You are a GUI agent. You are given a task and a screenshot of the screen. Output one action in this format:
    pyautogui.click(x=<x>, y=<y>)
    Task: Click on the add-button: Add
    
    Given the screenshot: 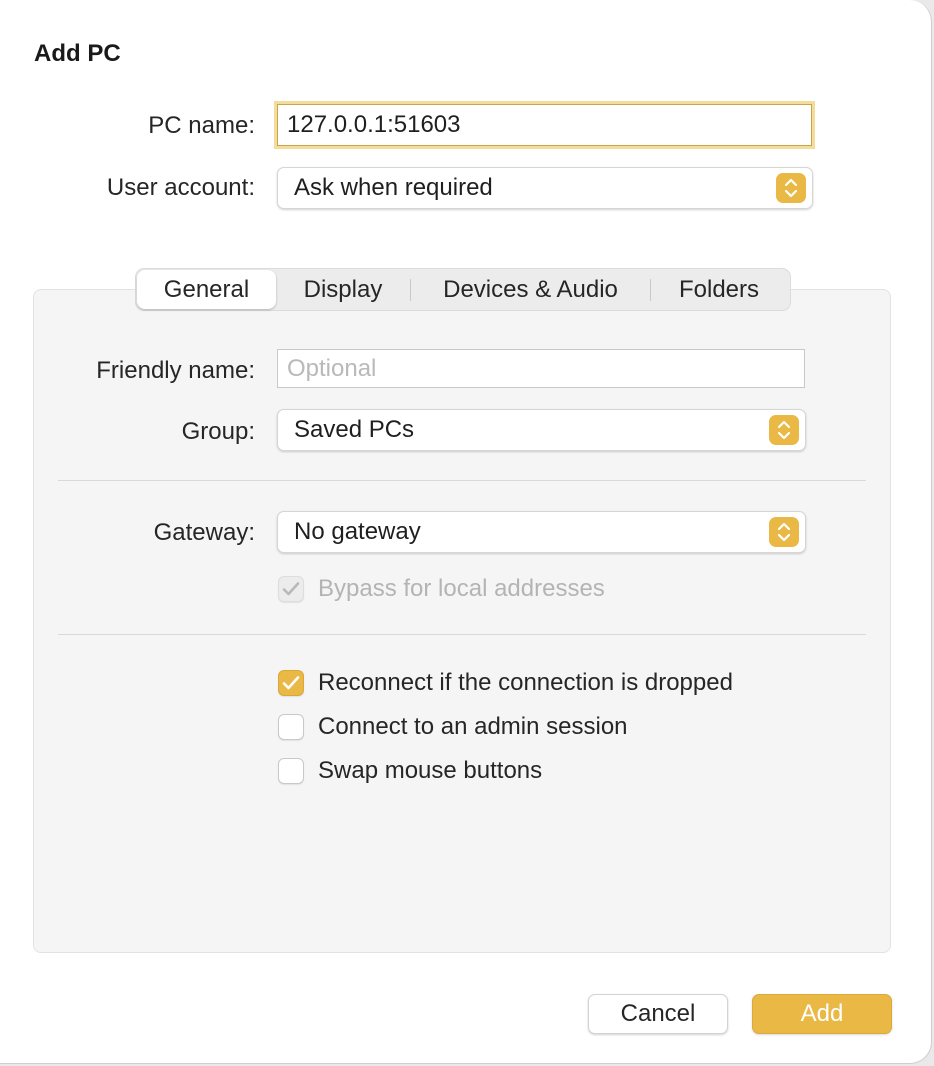 What is the action you would take?
    pyautogui.click(x=822, y=1014)
    